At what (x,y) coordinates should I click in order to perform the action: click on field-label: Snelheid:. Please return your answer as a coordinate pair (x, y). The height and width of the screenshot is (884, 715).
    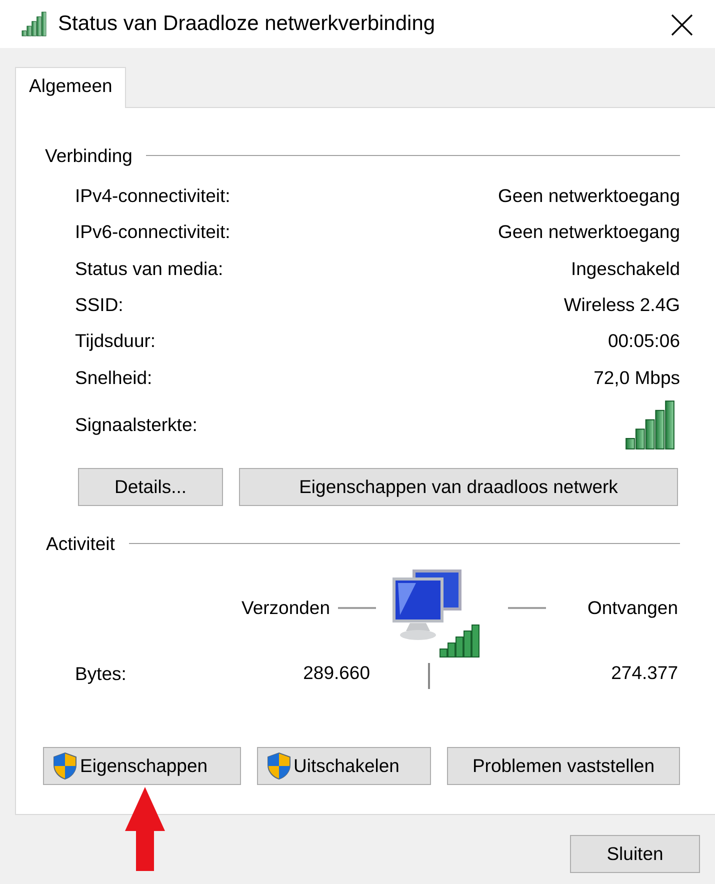
    Looking at the image, I should click on (113, 378).